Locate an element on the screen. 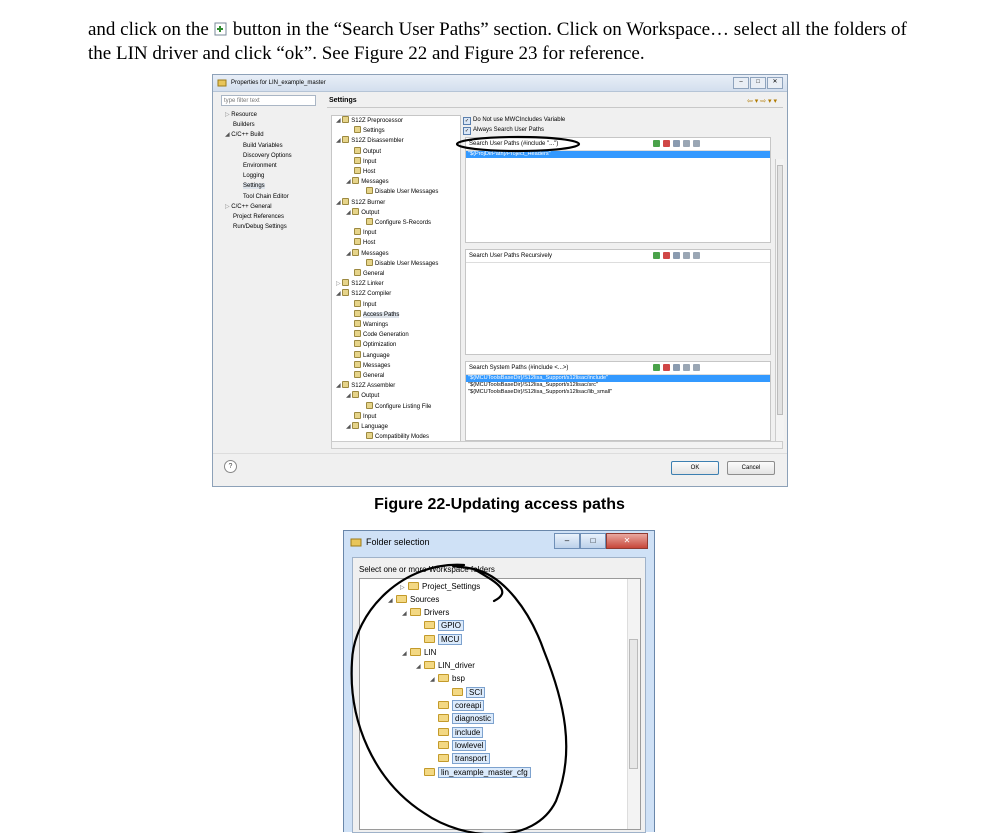  nav-resource: Resource is located at coordinates (244, 115).